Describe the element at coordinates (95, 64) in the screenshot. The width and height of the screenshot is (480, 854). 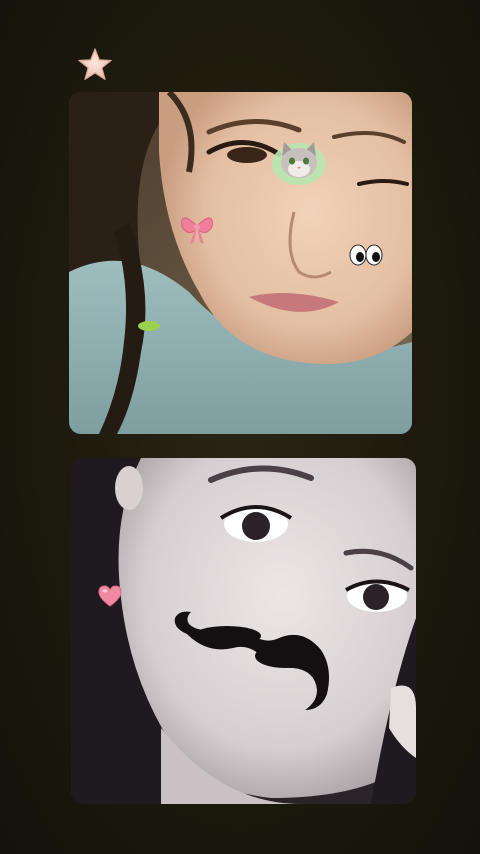
I see `star-icon` at that location.